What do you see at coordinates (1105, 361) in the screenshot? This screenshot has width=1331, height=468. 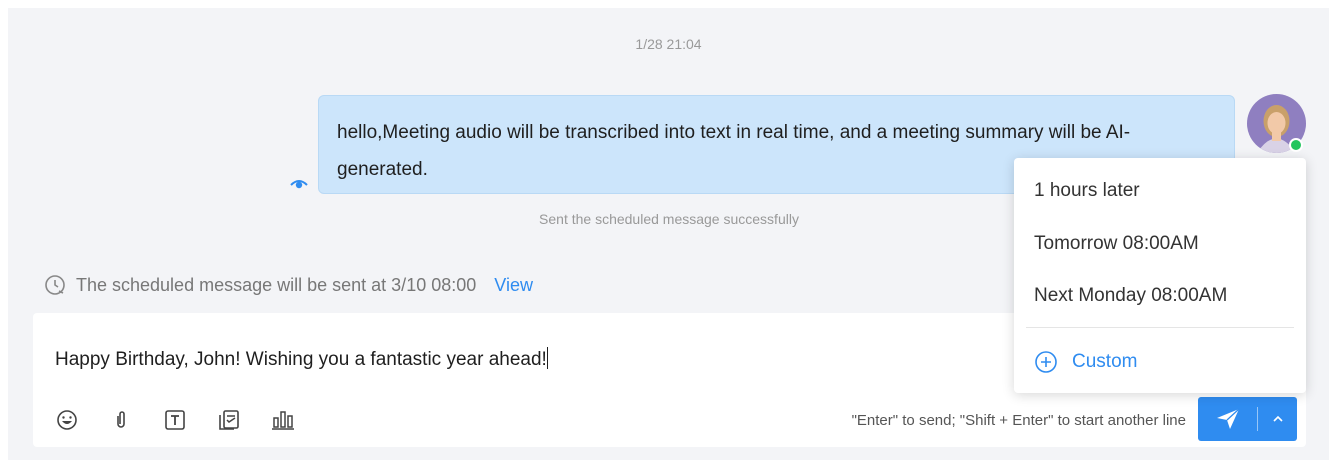 I see `custom-option-label: Custom` at bounding box center [1105, 361].